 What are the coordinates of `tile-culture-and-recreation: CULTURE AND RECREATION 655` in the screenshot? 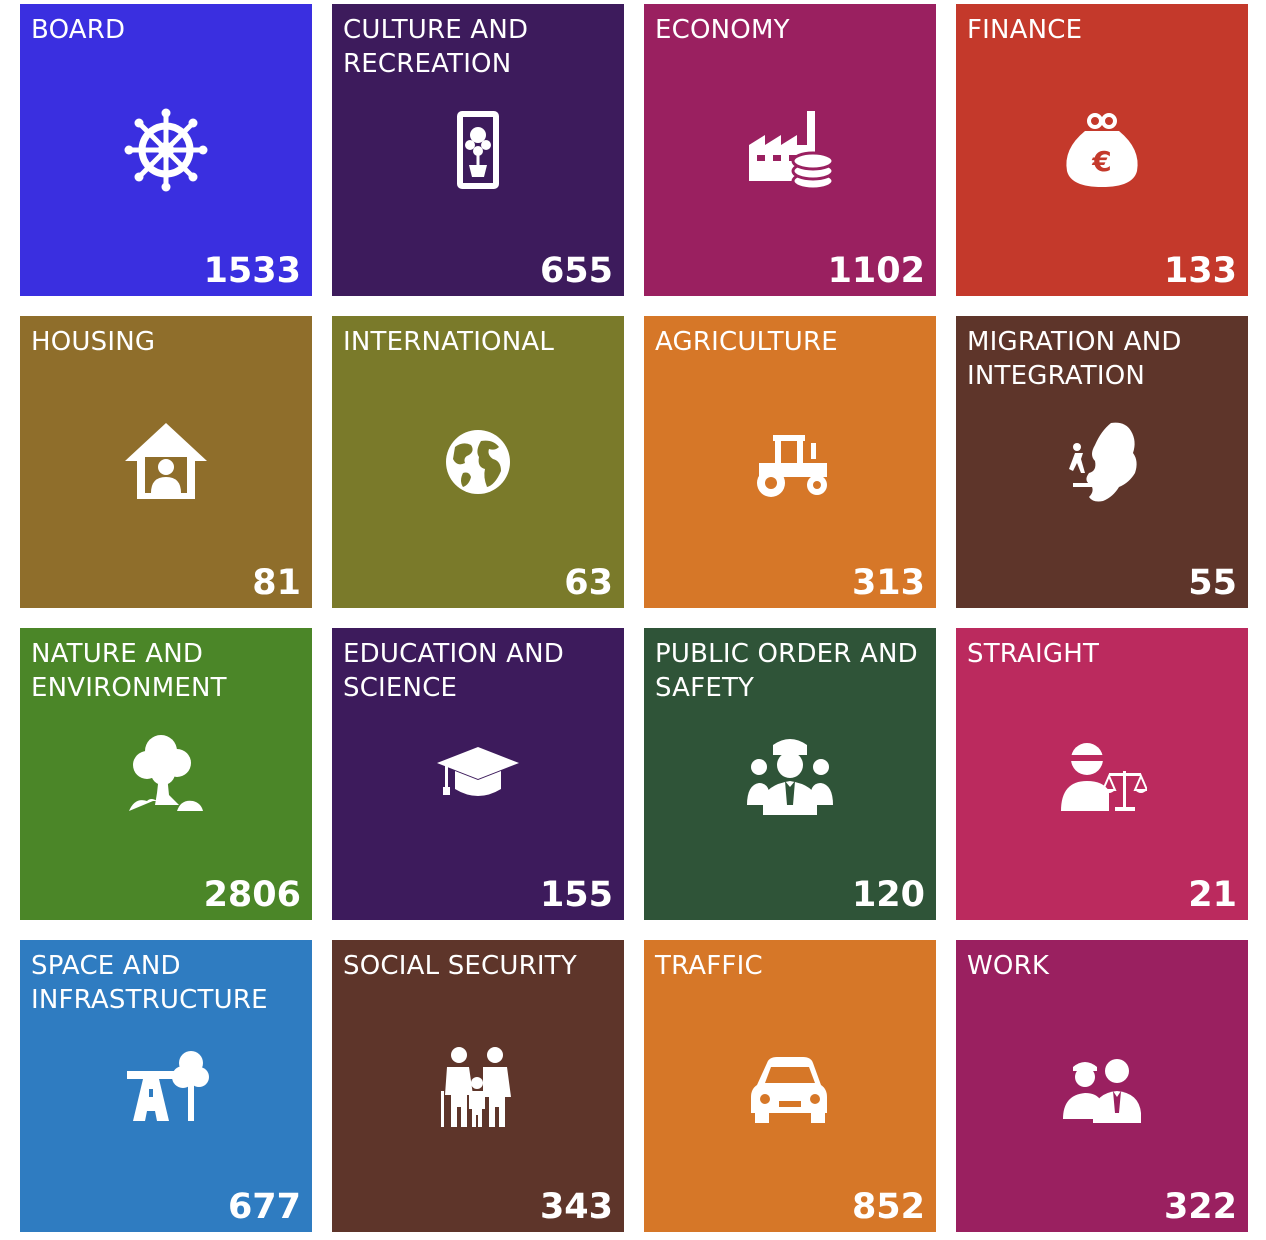 It's located at (478, 150).